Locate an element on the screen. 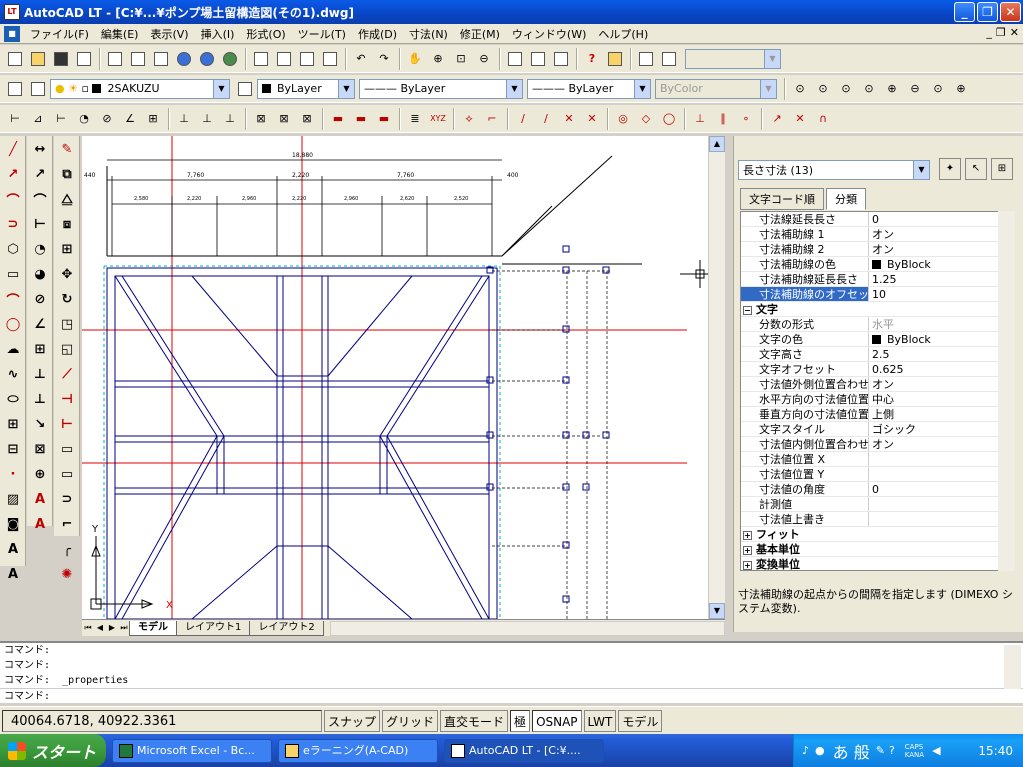 The image size is (1023, 767). property-group-primary-units: + 基本単位 is located at coordinates (874, 549).